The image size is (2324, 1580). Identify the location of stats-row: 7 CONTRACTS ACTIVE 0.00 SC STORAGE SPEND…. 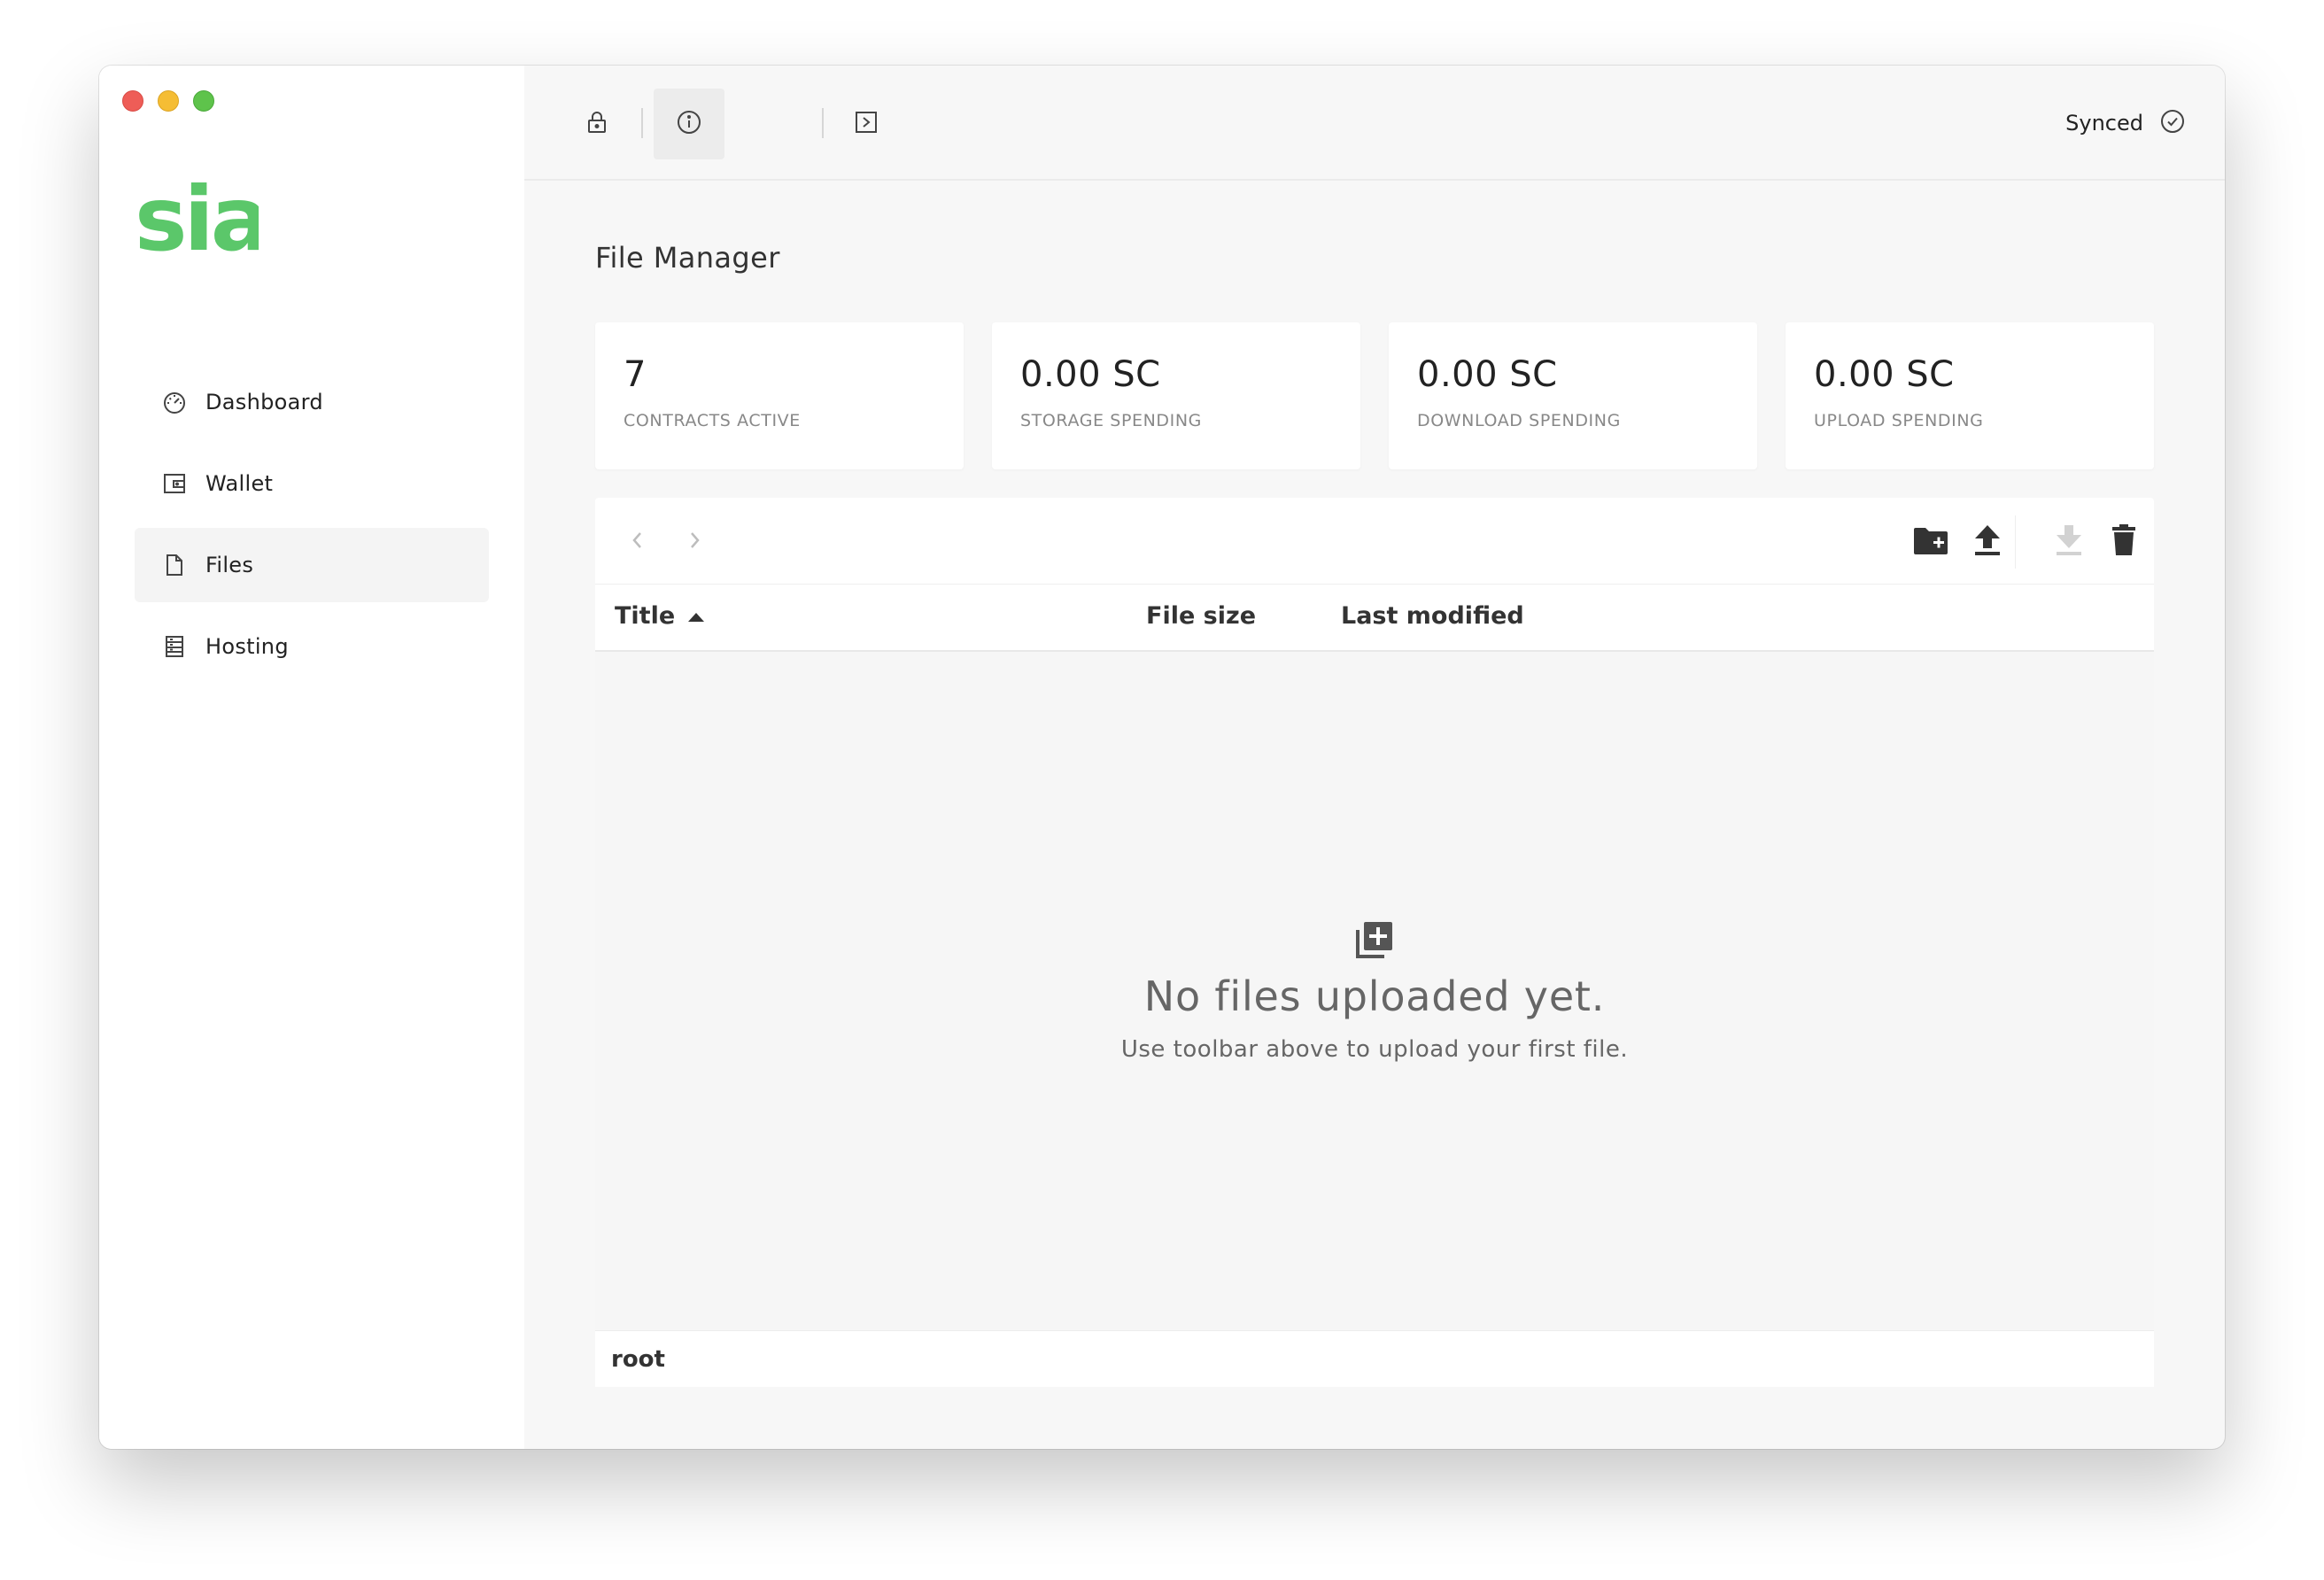
(1374, 395).